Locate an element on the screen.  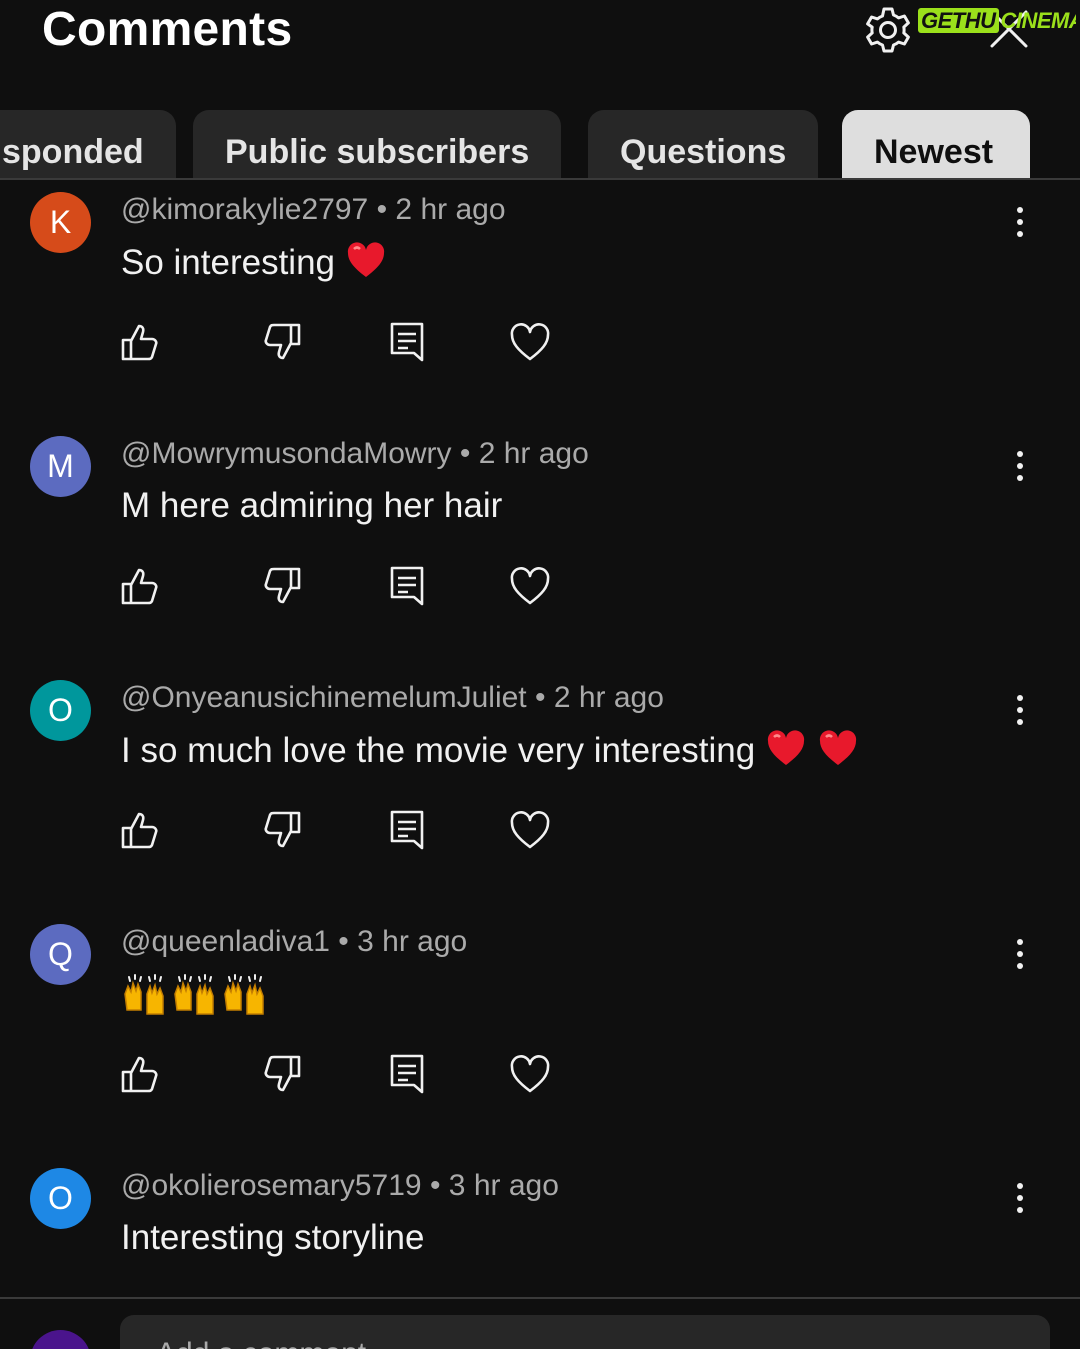
chip-newest: Newest is located at coordinates (936, 145).